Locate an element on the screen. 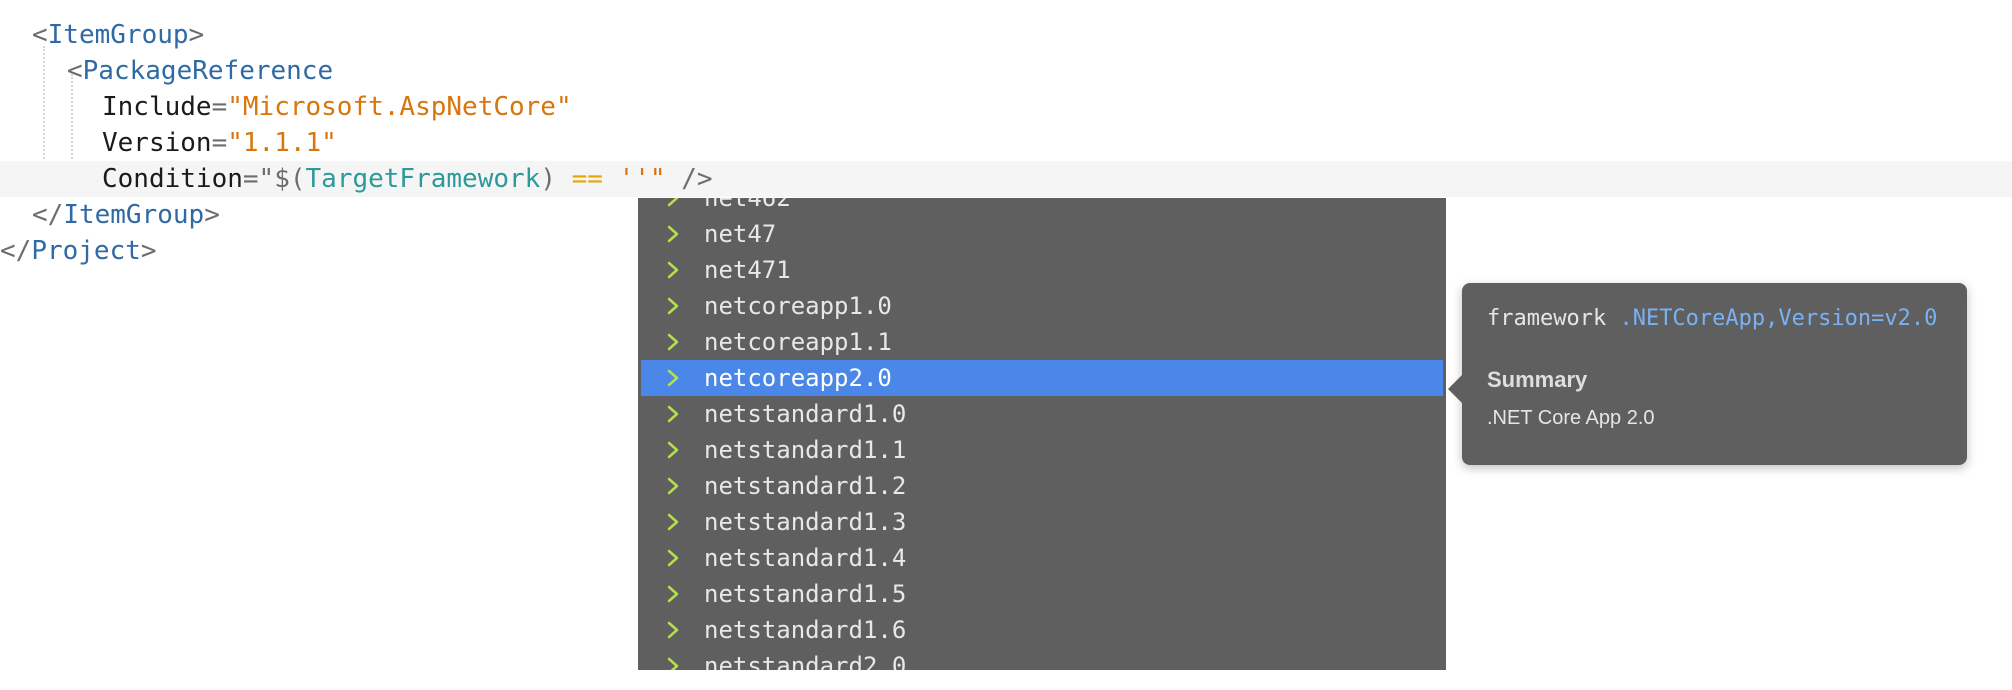 This screenshot has height=690, width=2012. code-token: PackageReference is located at coordinates (208, 71).